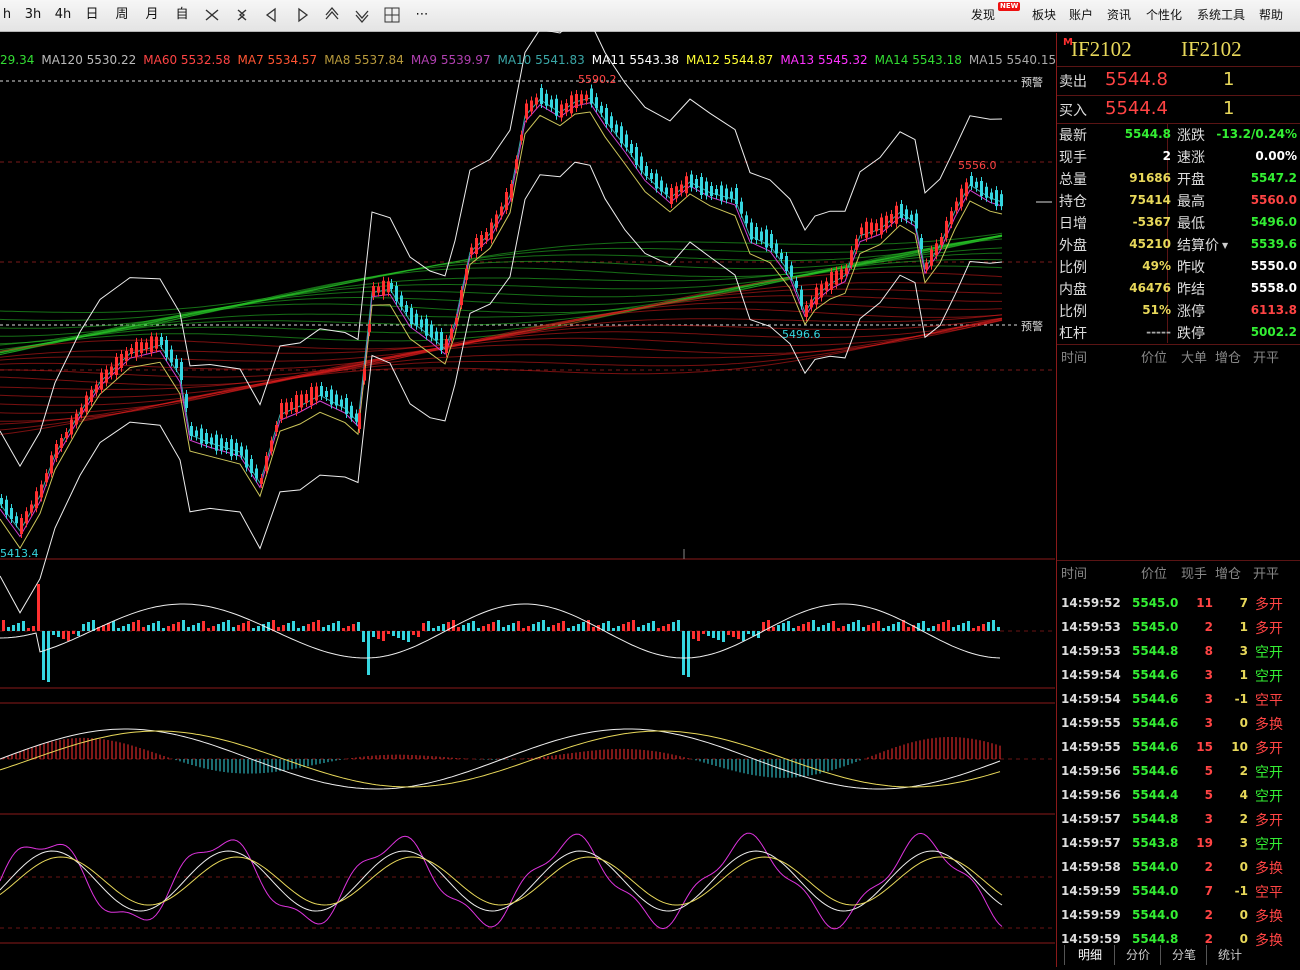 The image size is (1300, 970). I want to click on tab-tick: 分笔, so click(1183, 955).